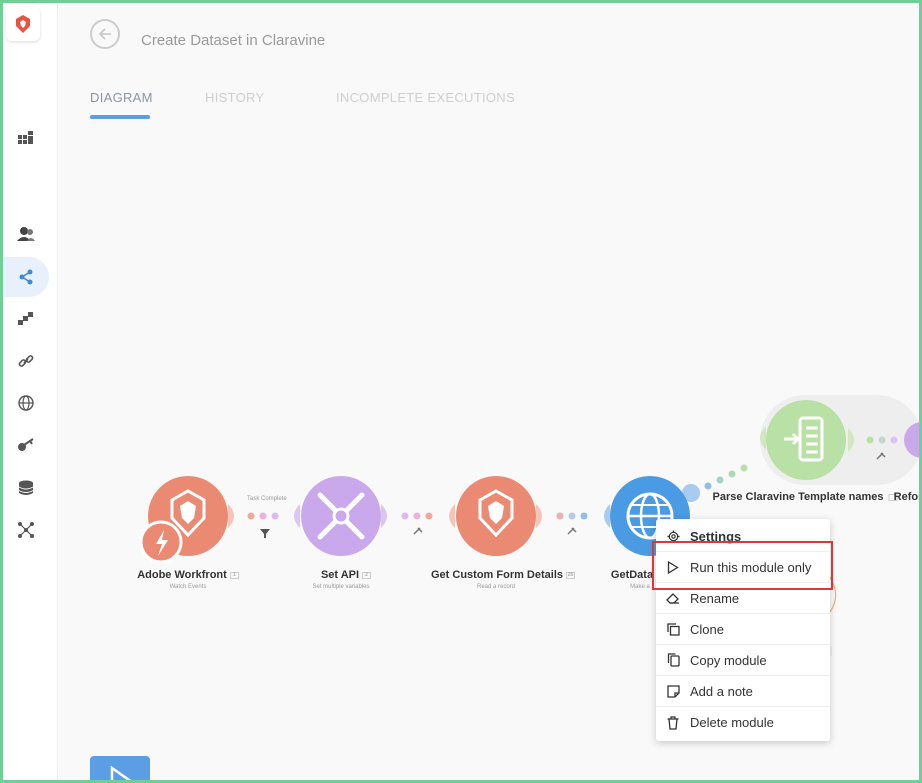  I want to click on module-sub-get-custom-form-details: Read a record, so click(496, 587).